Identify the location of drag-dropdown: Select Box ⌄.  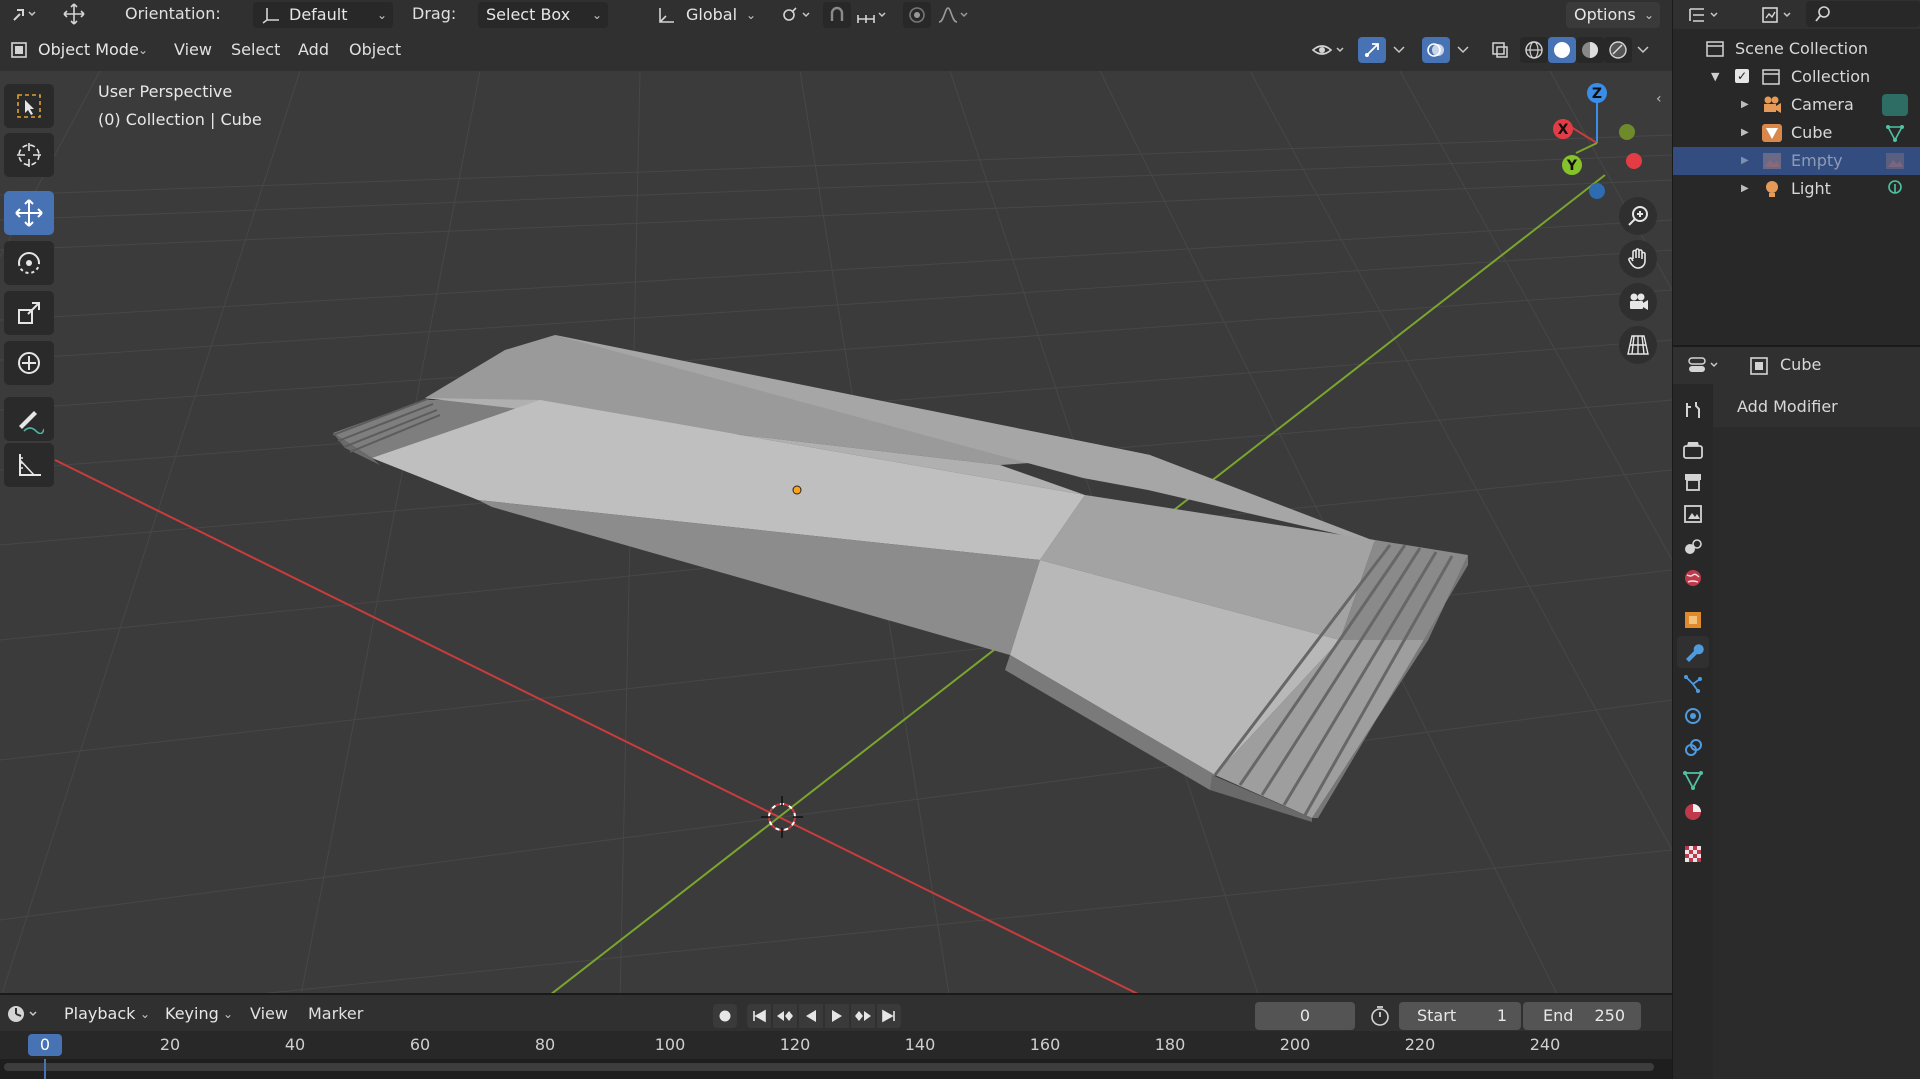
(543, 15).